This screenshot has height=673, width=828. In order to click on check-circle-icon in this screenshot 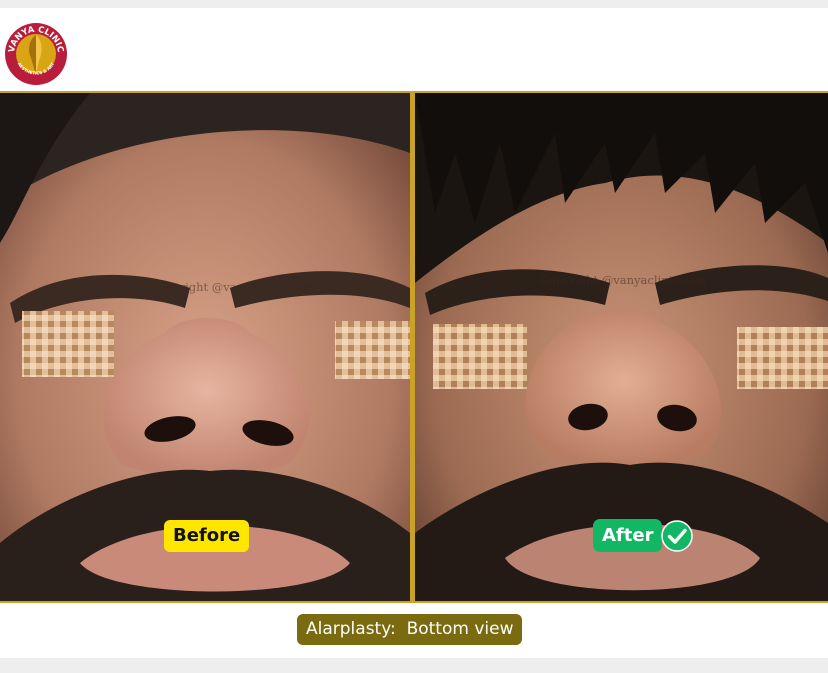, I will do `click(677, 536)`.